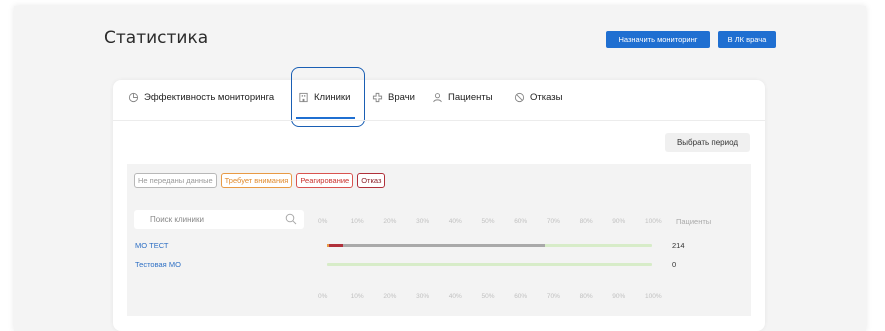 Image resolution: width=885 pixels, height=331 pixels. I want to click on tab-label: Эффективность мониторинга, so click(209, 97).